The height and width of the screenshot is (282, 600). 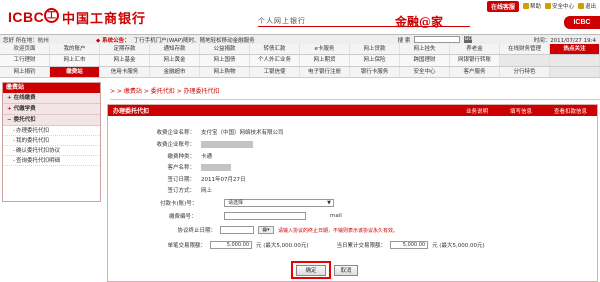 What do you see at coordinates (181, 180) in the screenshot?
I see `field-label: 签订日期：` at bounding box center [181, 180].